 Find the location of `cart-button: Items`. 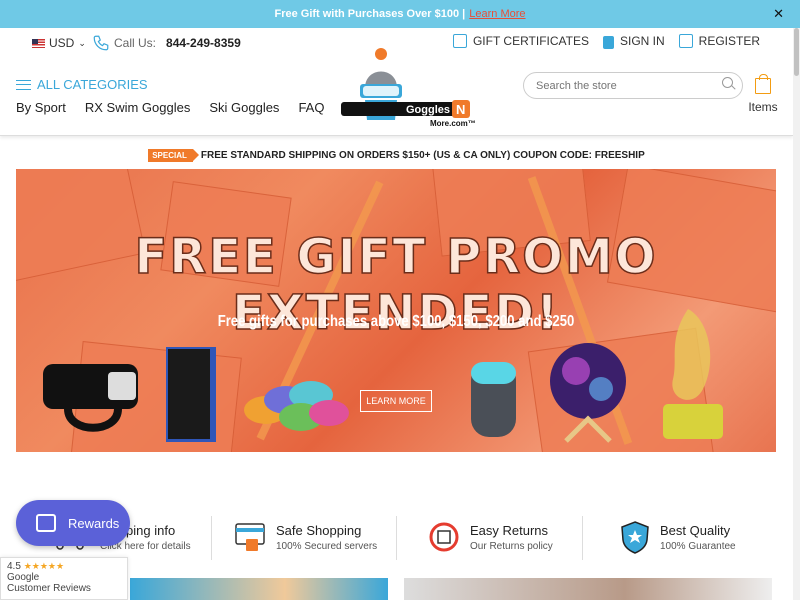

cart-button: Items is located at coordinates (763, 94).